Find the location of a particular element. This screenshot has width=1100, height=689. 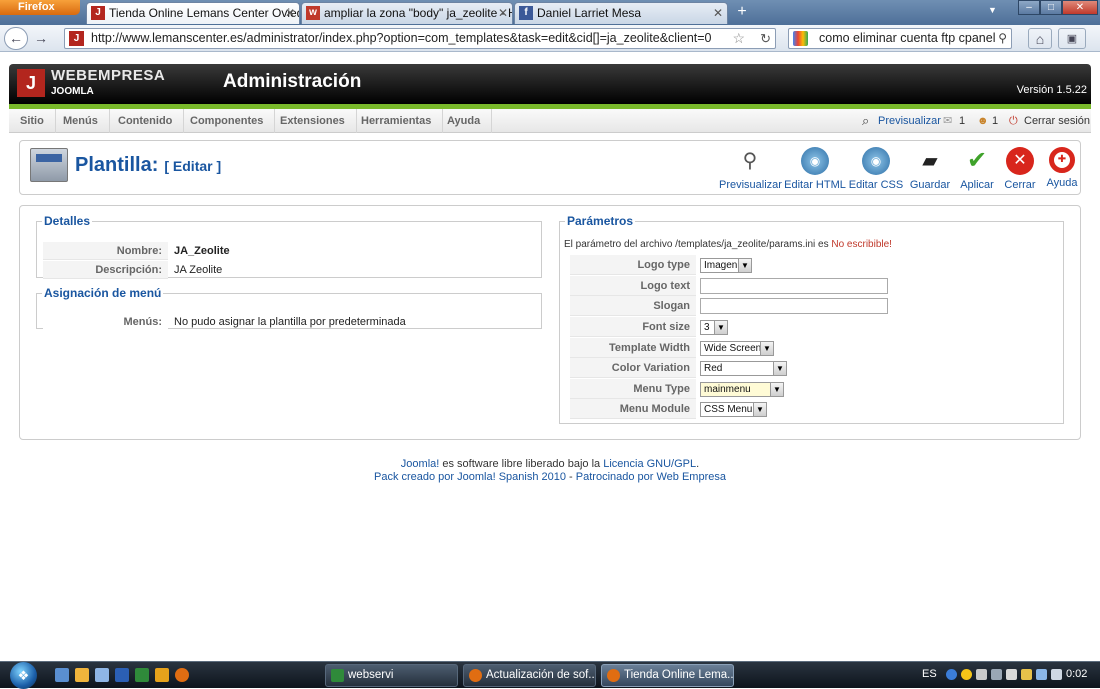

addon-bar-icon: ▣ is located at coordinates (1072, 38).